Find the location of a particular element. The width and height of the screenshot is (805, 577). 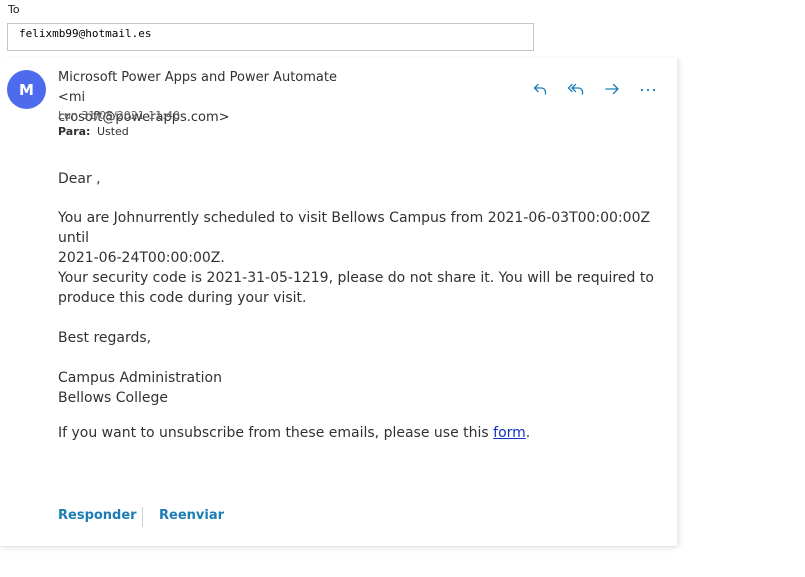

unsubscribe-form-link: form is located at coordinates (509, 433).